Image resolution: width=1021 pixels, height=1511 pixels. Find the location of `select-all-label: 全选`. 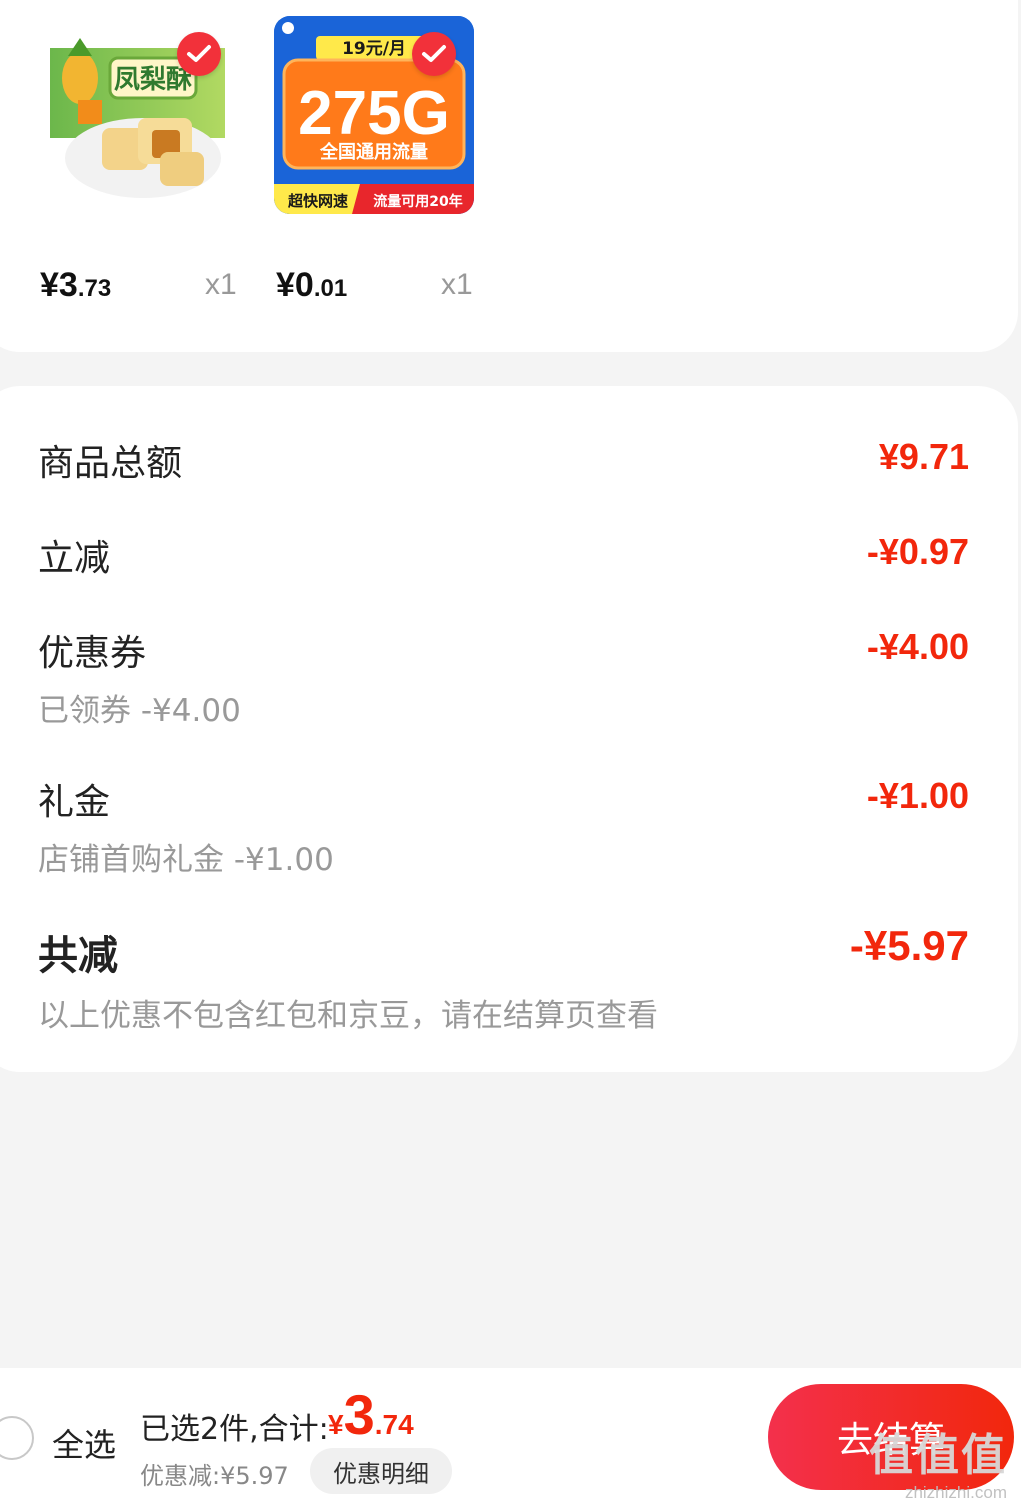

select-all-label: 全选 is located at coordinates (84, 1443).